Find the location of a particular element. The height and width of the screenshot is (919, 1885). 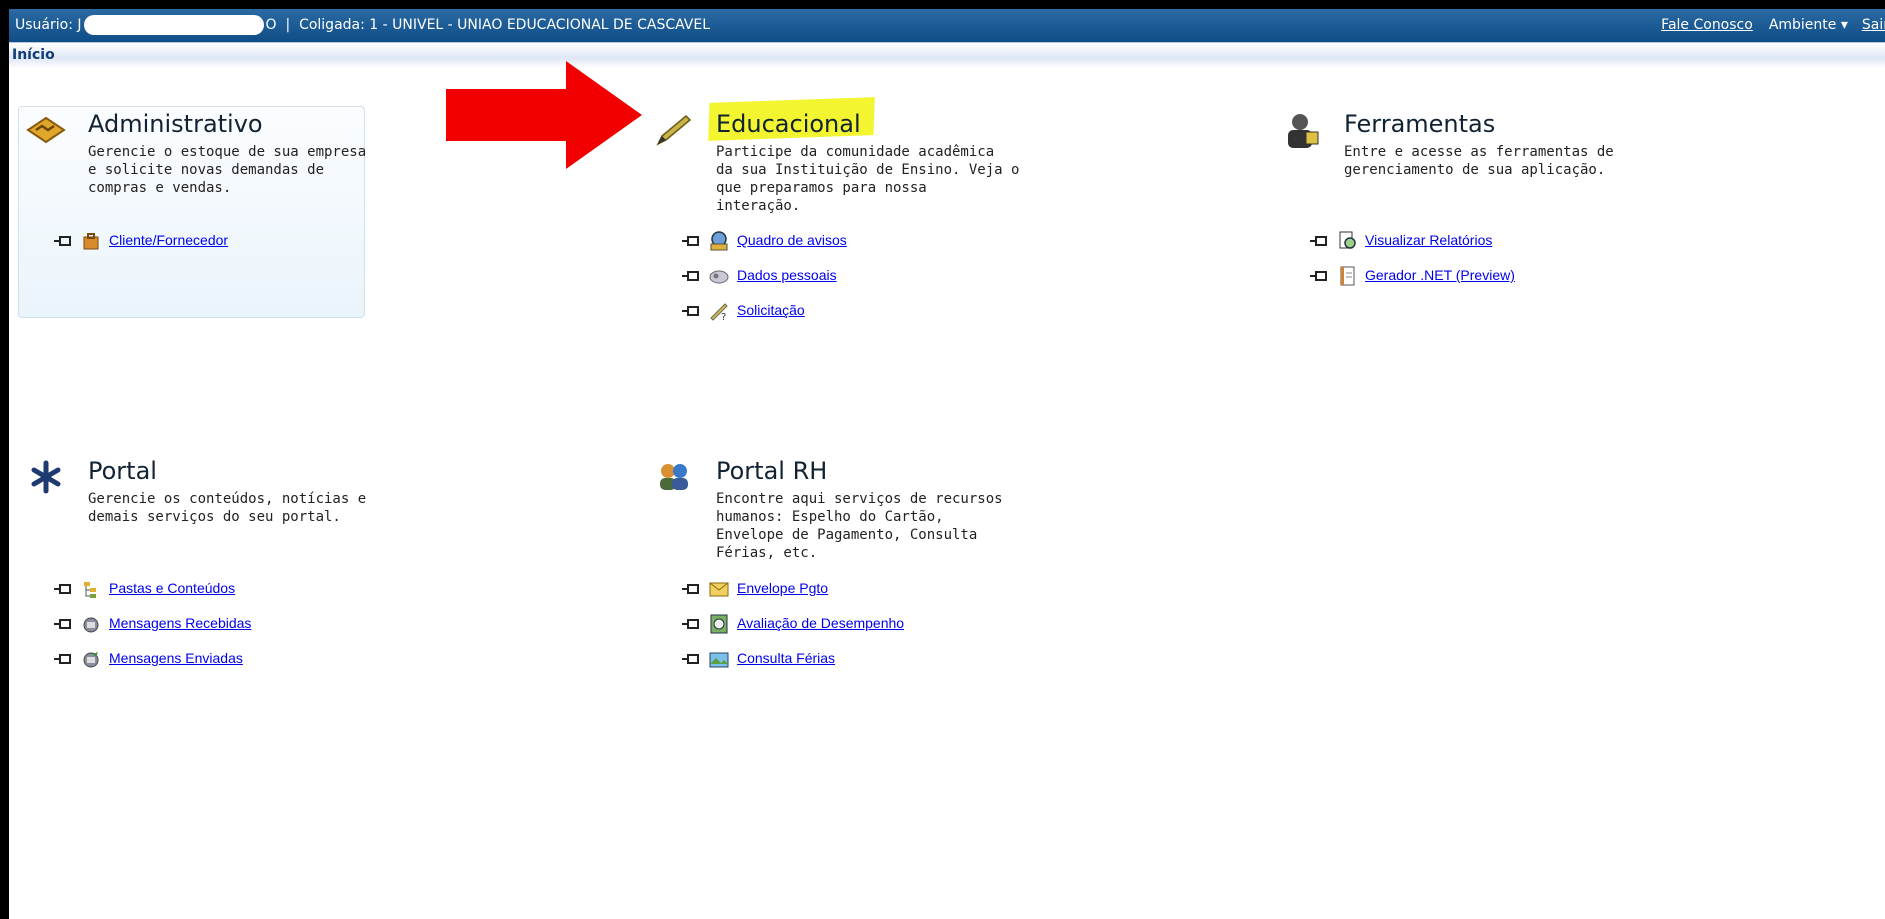

link-avaliacao-desempenho: Avaliação de Desempenho is located at coordinates (820, 623).